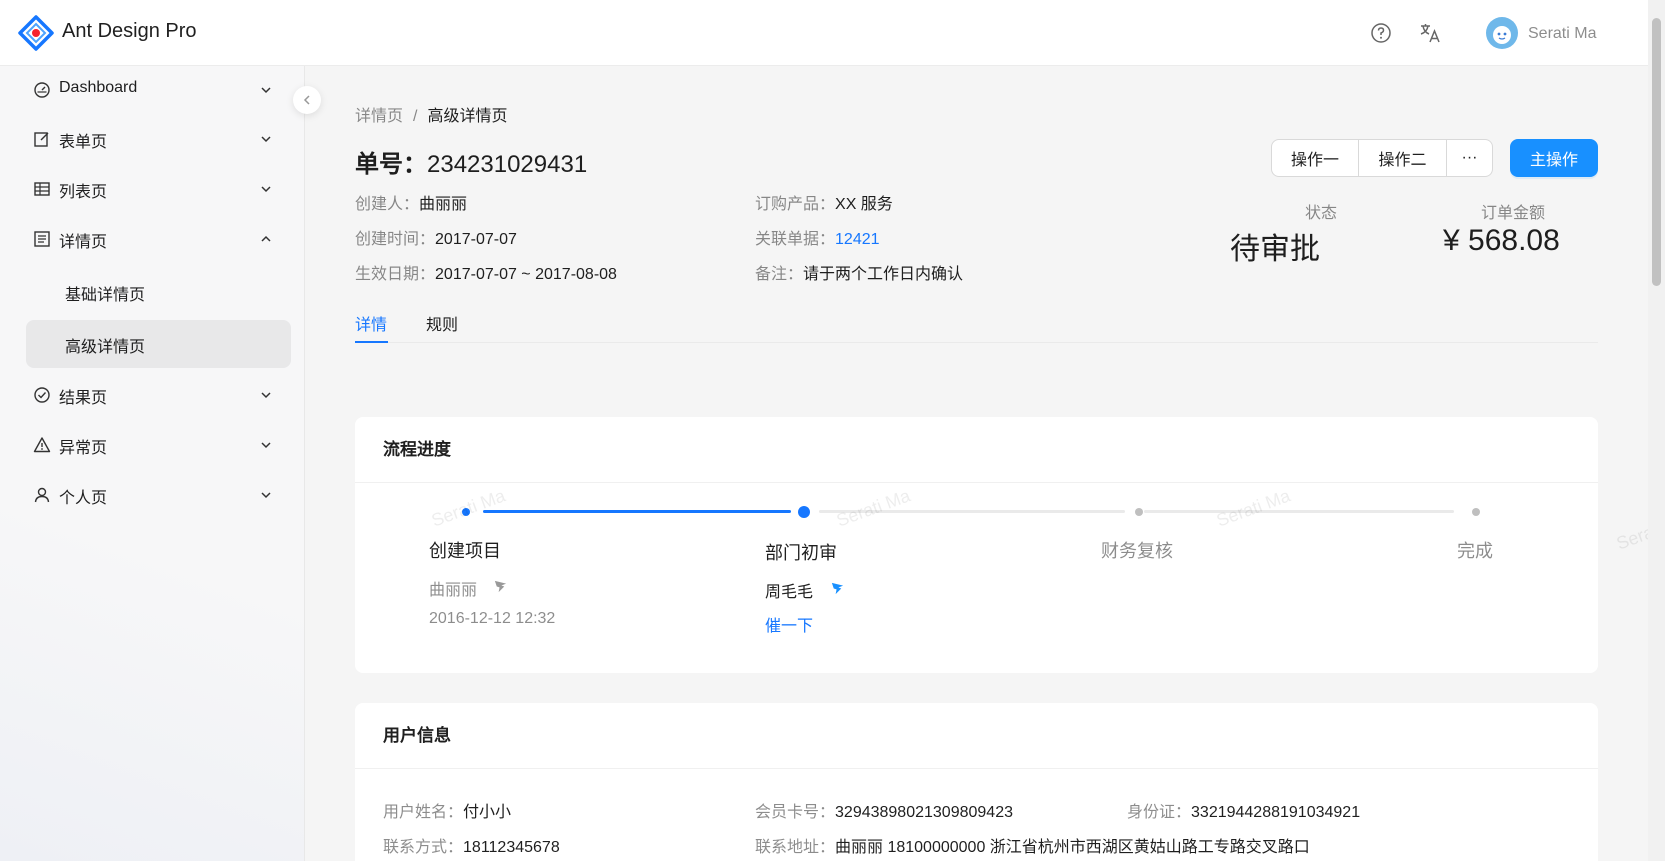  I want to click on related-doc-link: 12421, so click(857, 239).